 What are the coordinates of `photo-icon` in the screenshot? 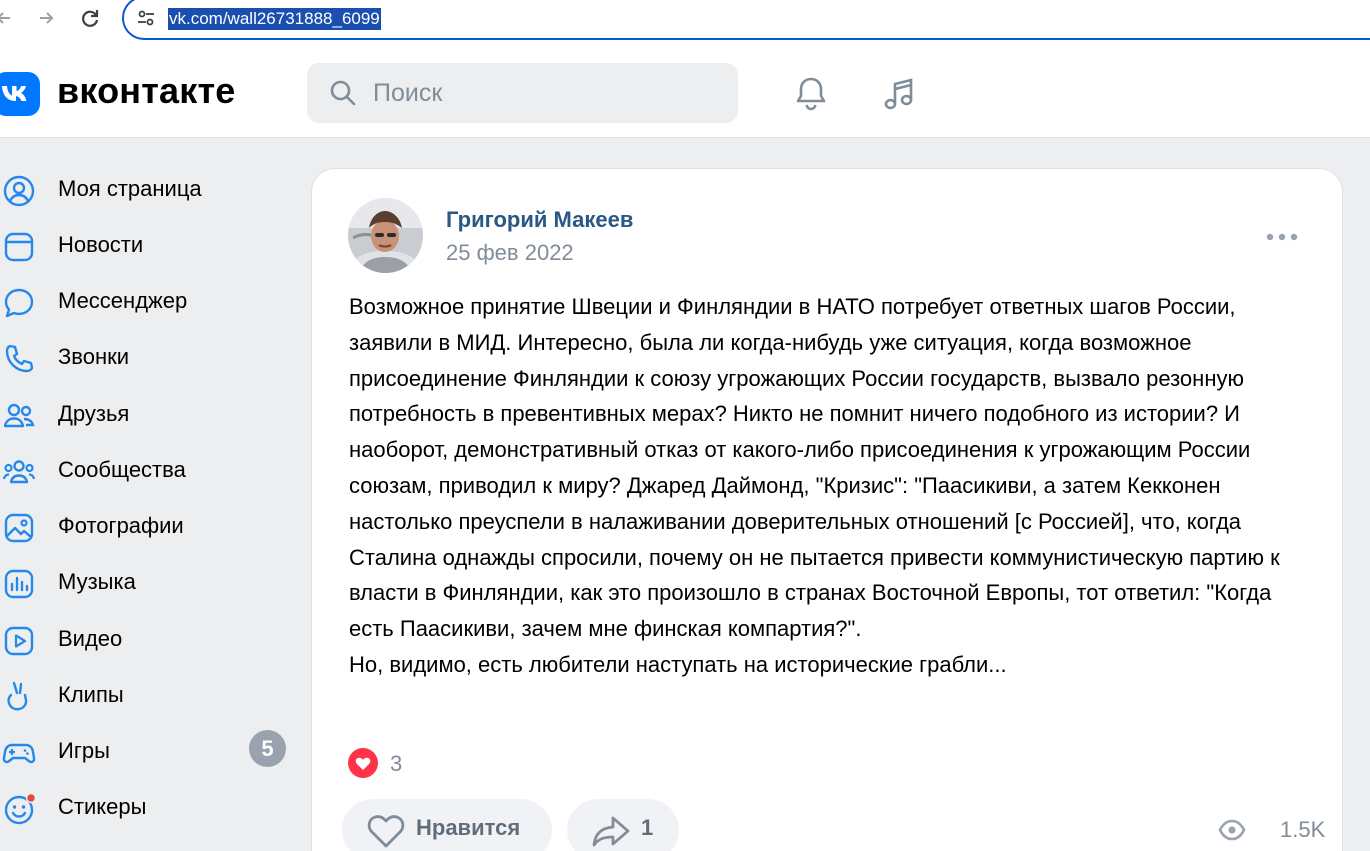 It's located at (19, 528).